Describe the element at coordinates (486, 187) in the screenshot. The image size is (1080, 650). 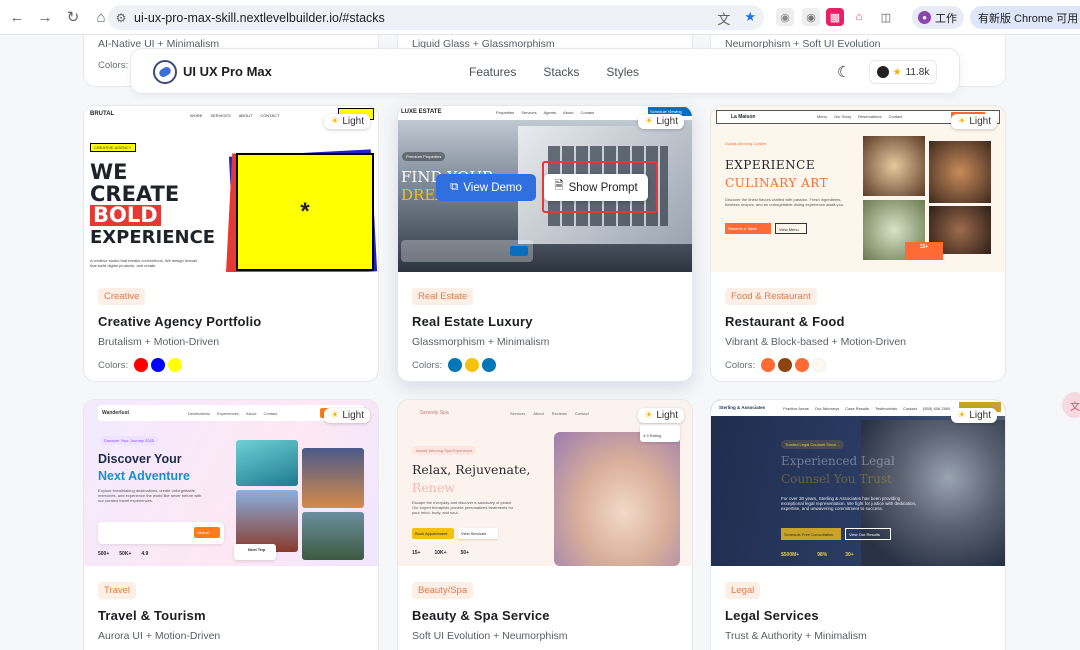
I see `view-demo-button: ⧉ View Demo` at that location.